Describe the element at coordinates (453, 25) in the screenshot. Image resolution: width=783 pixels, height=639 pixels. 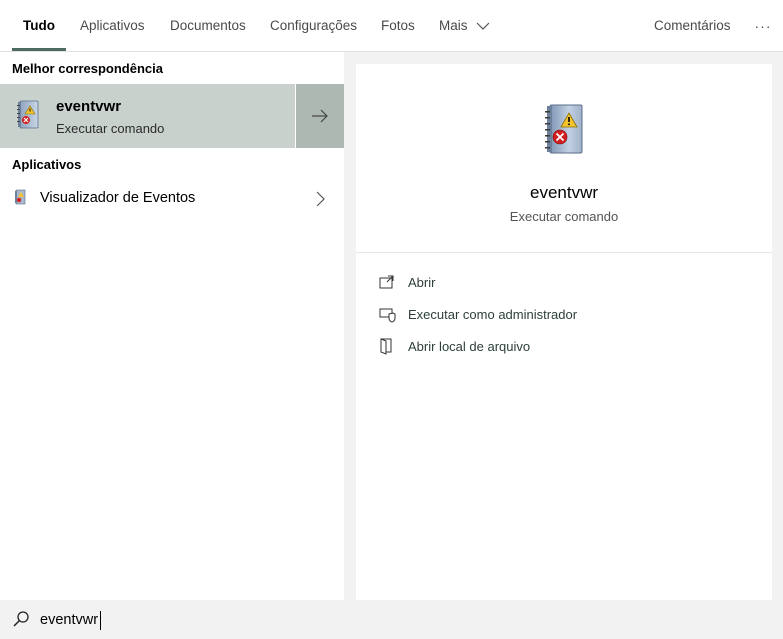
I see `tab-mais-label: Mais` at that location.